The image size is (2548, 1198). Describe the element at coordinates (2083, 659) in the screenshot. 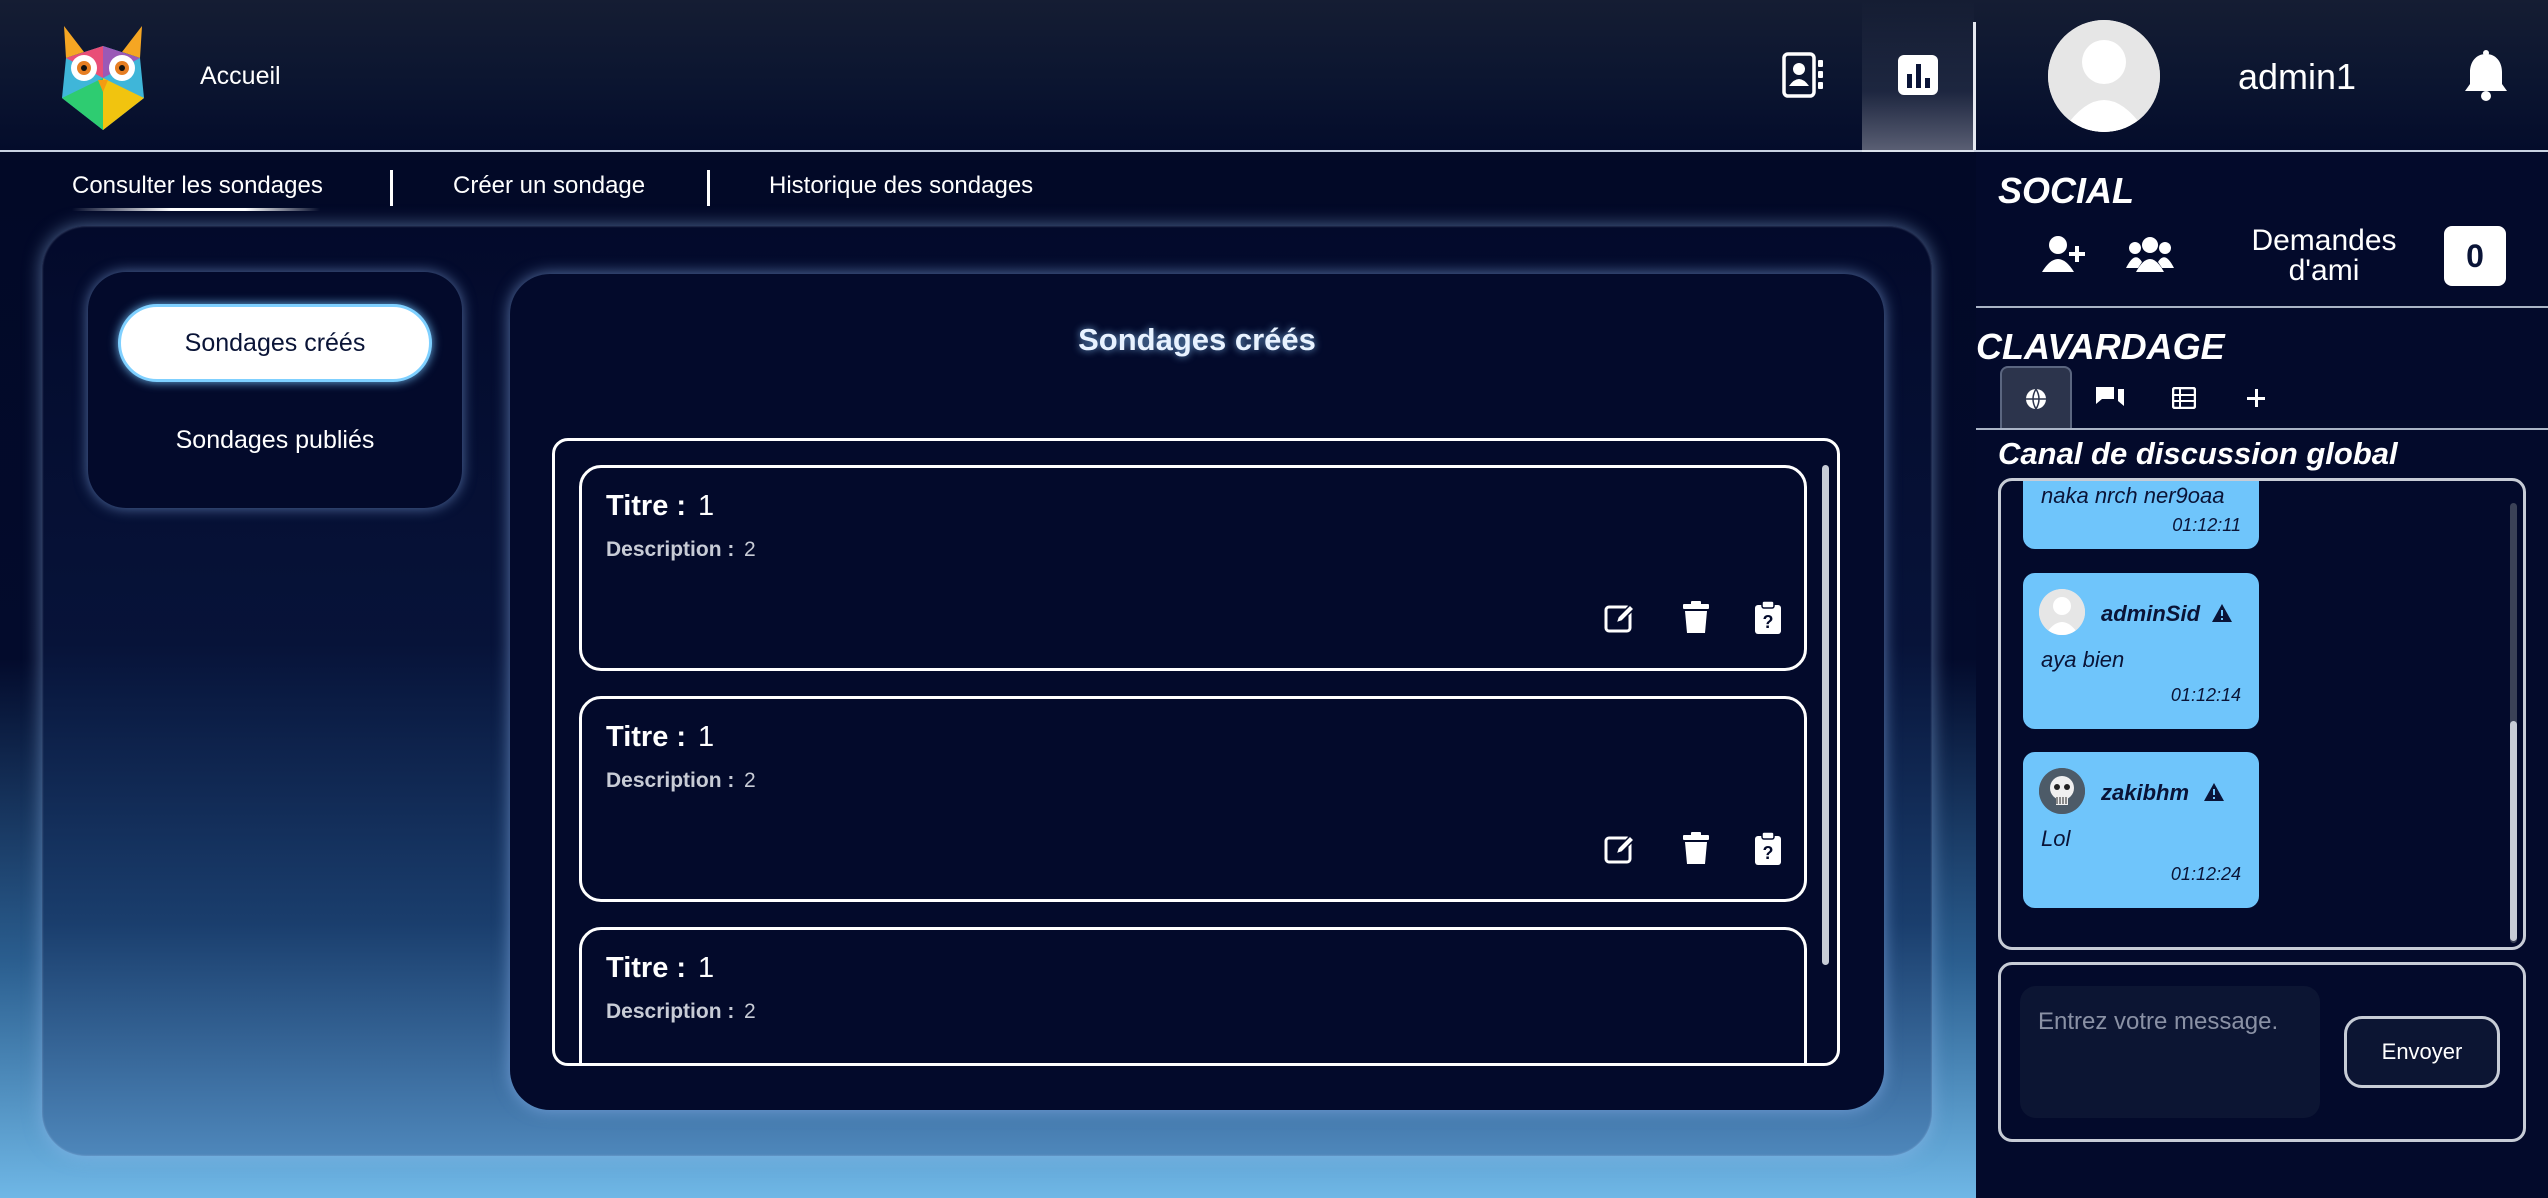

I see `chat-message-text: aya bien` at that location.